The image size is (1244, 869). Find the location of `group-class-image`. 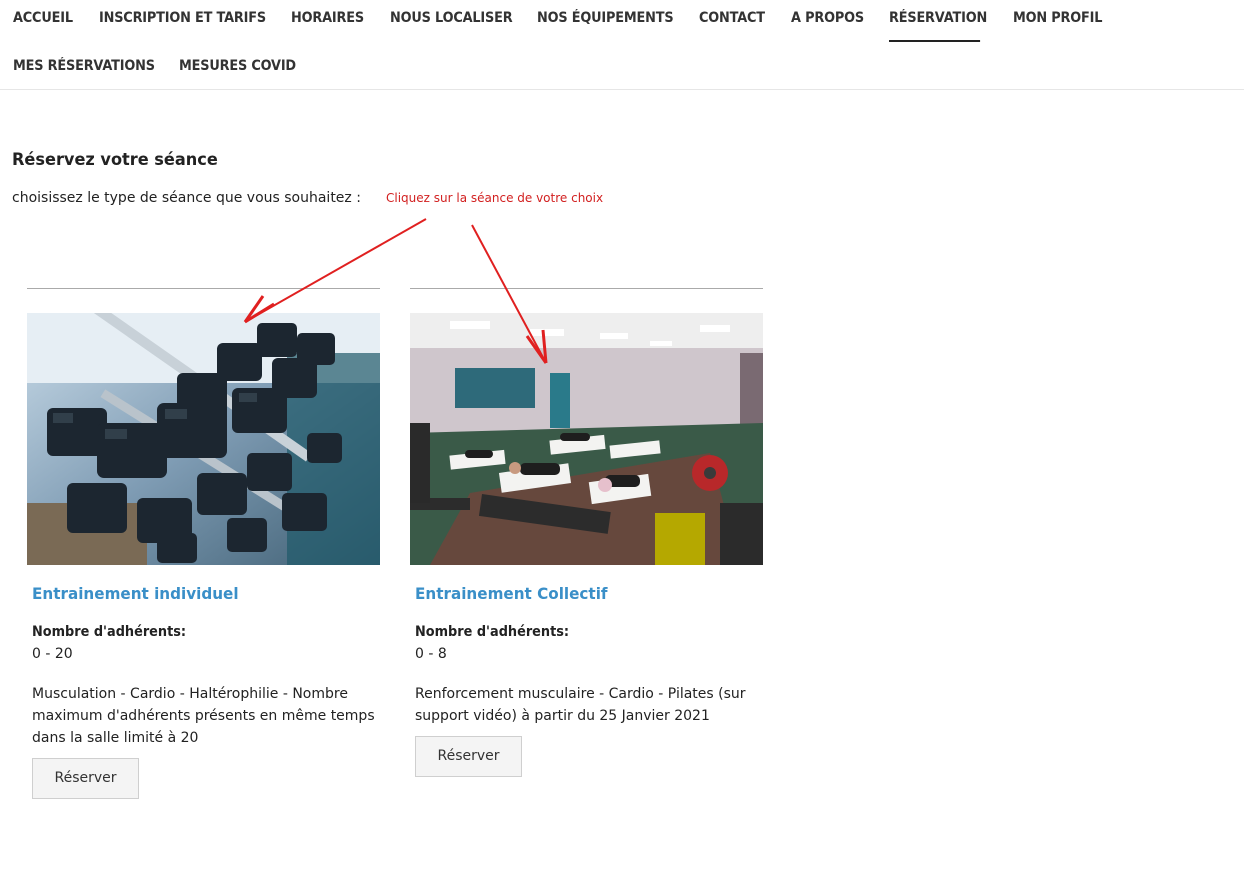

group-class-image is located at coordinates (586, 439).